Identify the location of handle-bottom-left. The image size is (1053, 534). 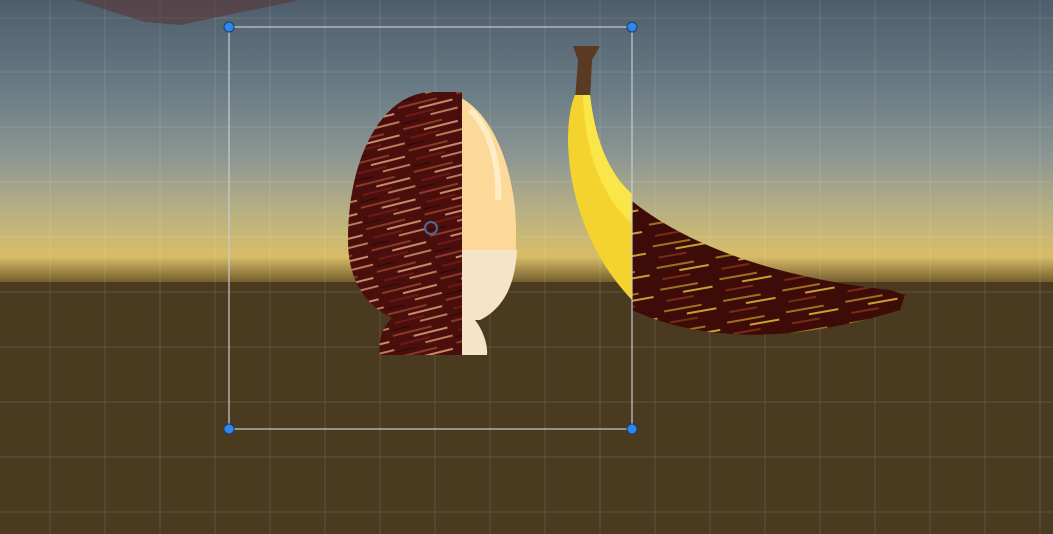
(229, 429).